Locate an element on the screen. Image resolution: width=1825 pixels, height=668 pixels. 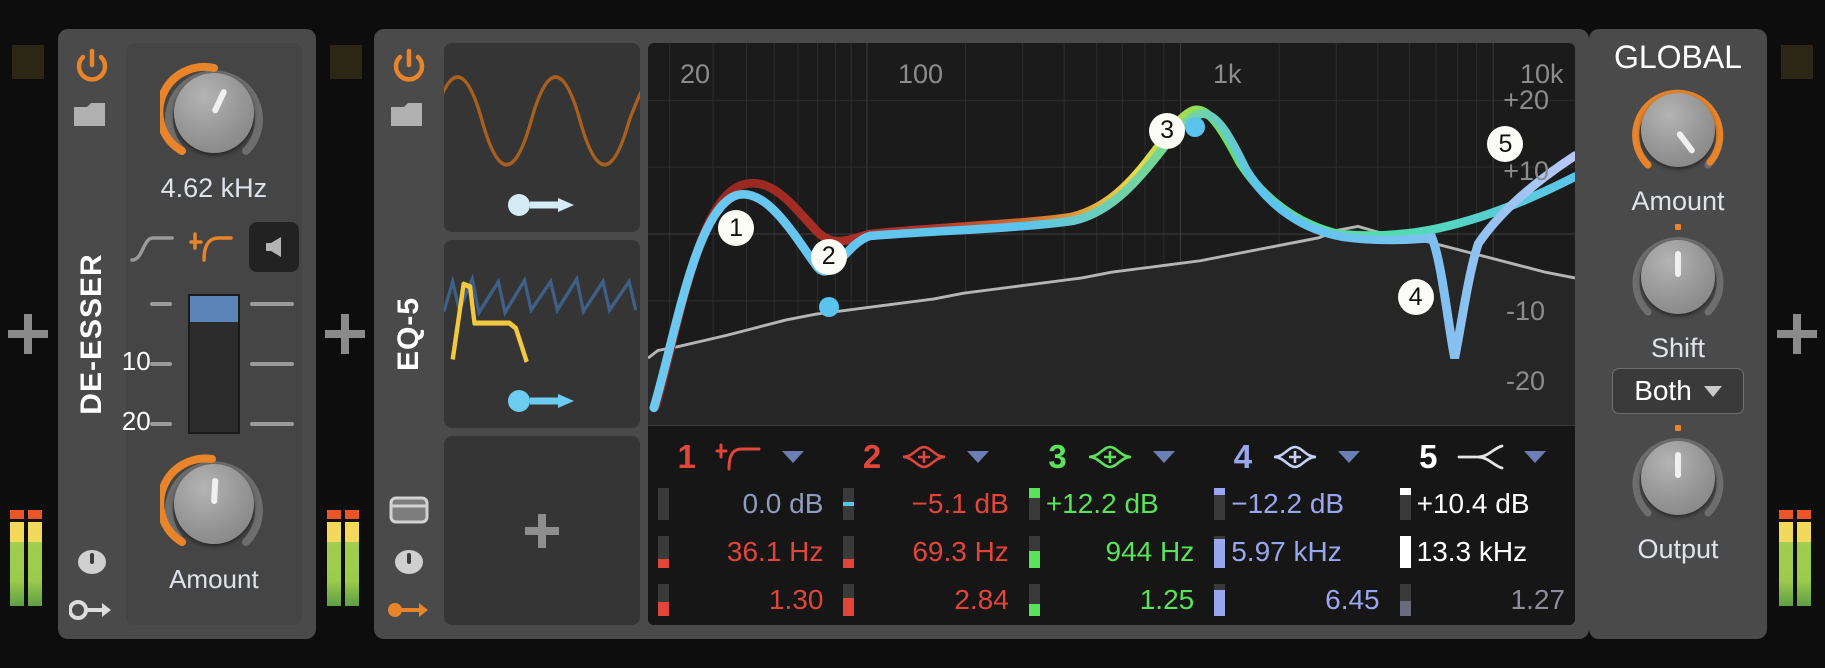
band-number: 4 is located at coordinates (1243, 456).